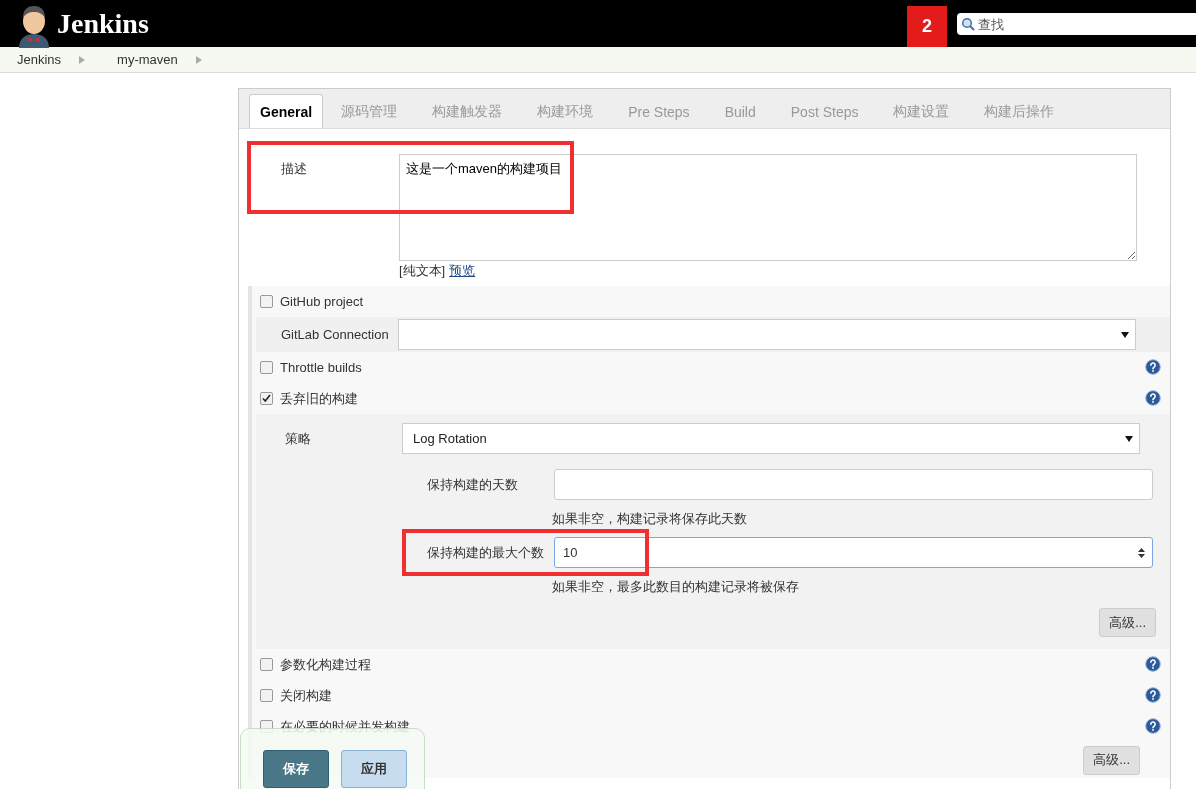  I want to click on checkbox-label: 参数化构建过程, so click(325, 664).